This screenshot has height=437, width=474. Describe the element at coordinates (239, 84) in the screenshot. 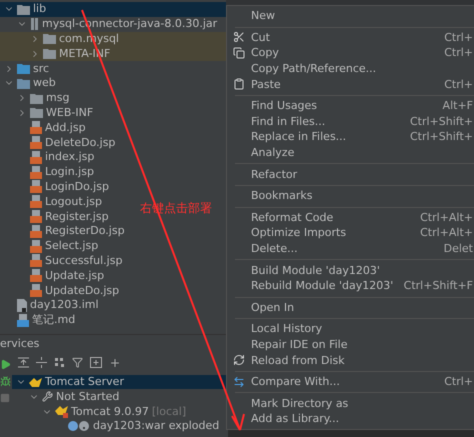

I see `clipboard-icon` at that location.